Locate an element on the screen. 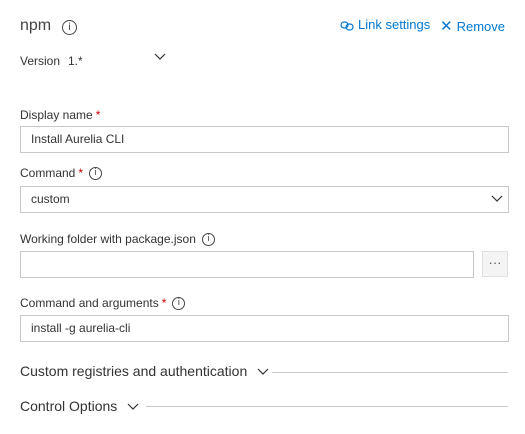  browse-button: ··· is located at coordinates (495, 264).